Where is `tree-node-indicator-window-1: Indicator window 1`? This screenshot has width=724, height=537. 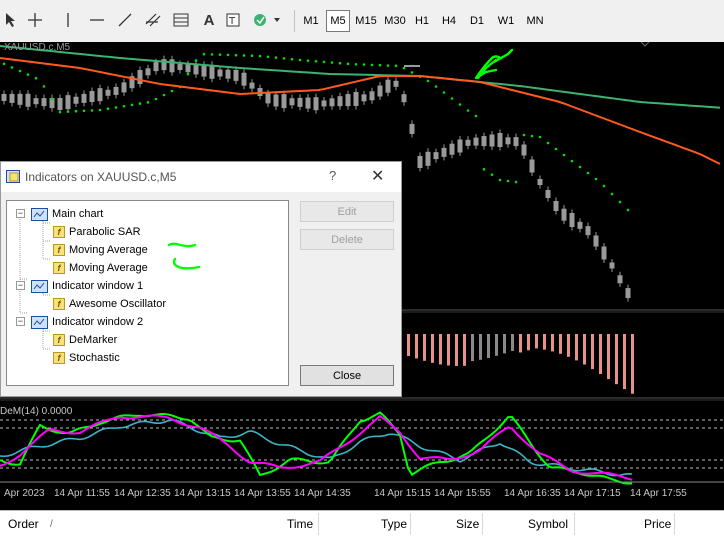 tree-node-indicator-window-1: Indicator window 1 is located at coordinates (87, 286).